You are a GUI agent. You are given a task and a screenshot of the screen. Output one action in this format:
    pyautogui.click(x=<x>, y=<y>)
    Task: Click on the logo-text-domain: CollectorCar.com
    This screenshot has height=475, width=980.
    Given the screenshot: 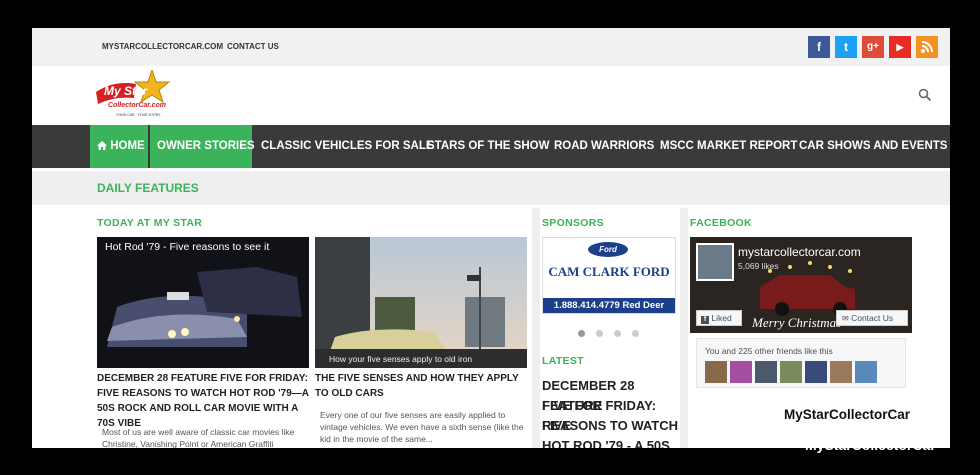 What is the action you would take?
    pyautogui.click(x=137, y=105)
    